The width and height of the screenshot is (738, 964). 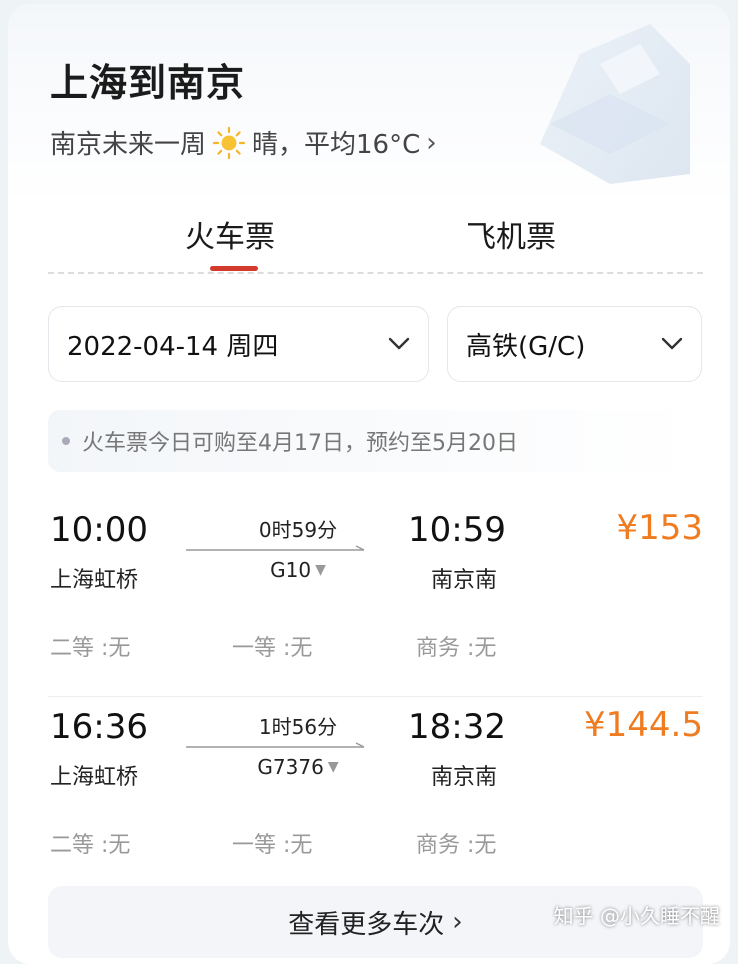 What do you see at coordinates (234, 268) in the screenshot?
I see `active-tab-indicator` at bounding box center [234, 268].